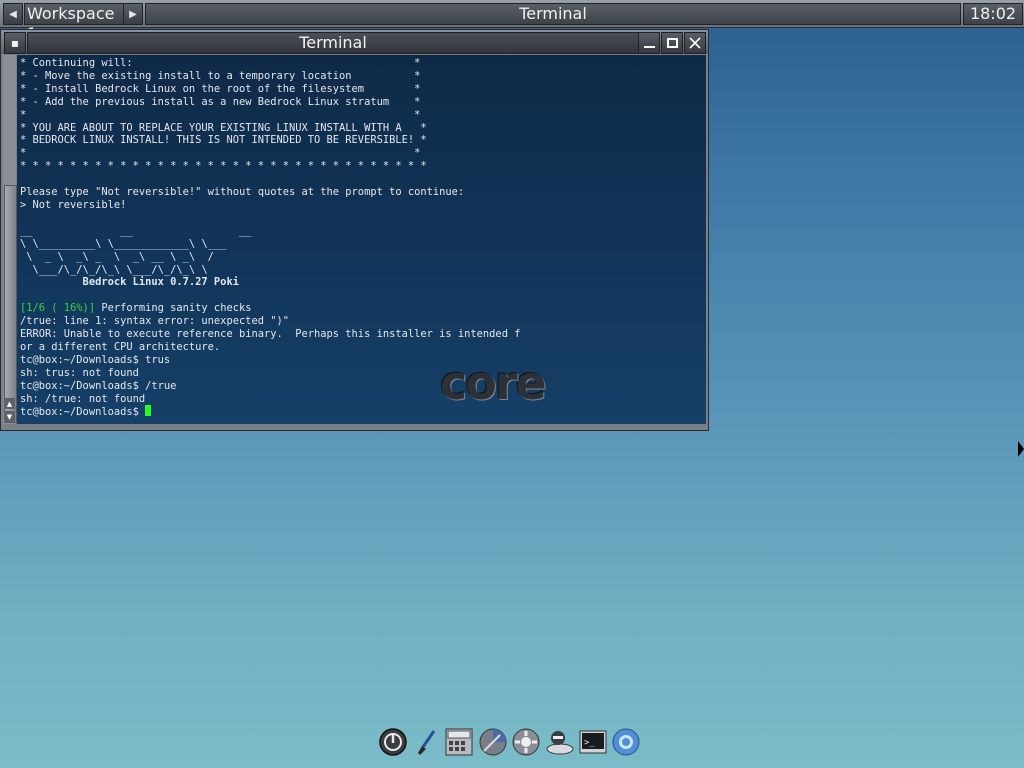 Image resolution: width=1024 pixels, height=768 pixels. I want to click on calculator-icon, so click(459, 742).